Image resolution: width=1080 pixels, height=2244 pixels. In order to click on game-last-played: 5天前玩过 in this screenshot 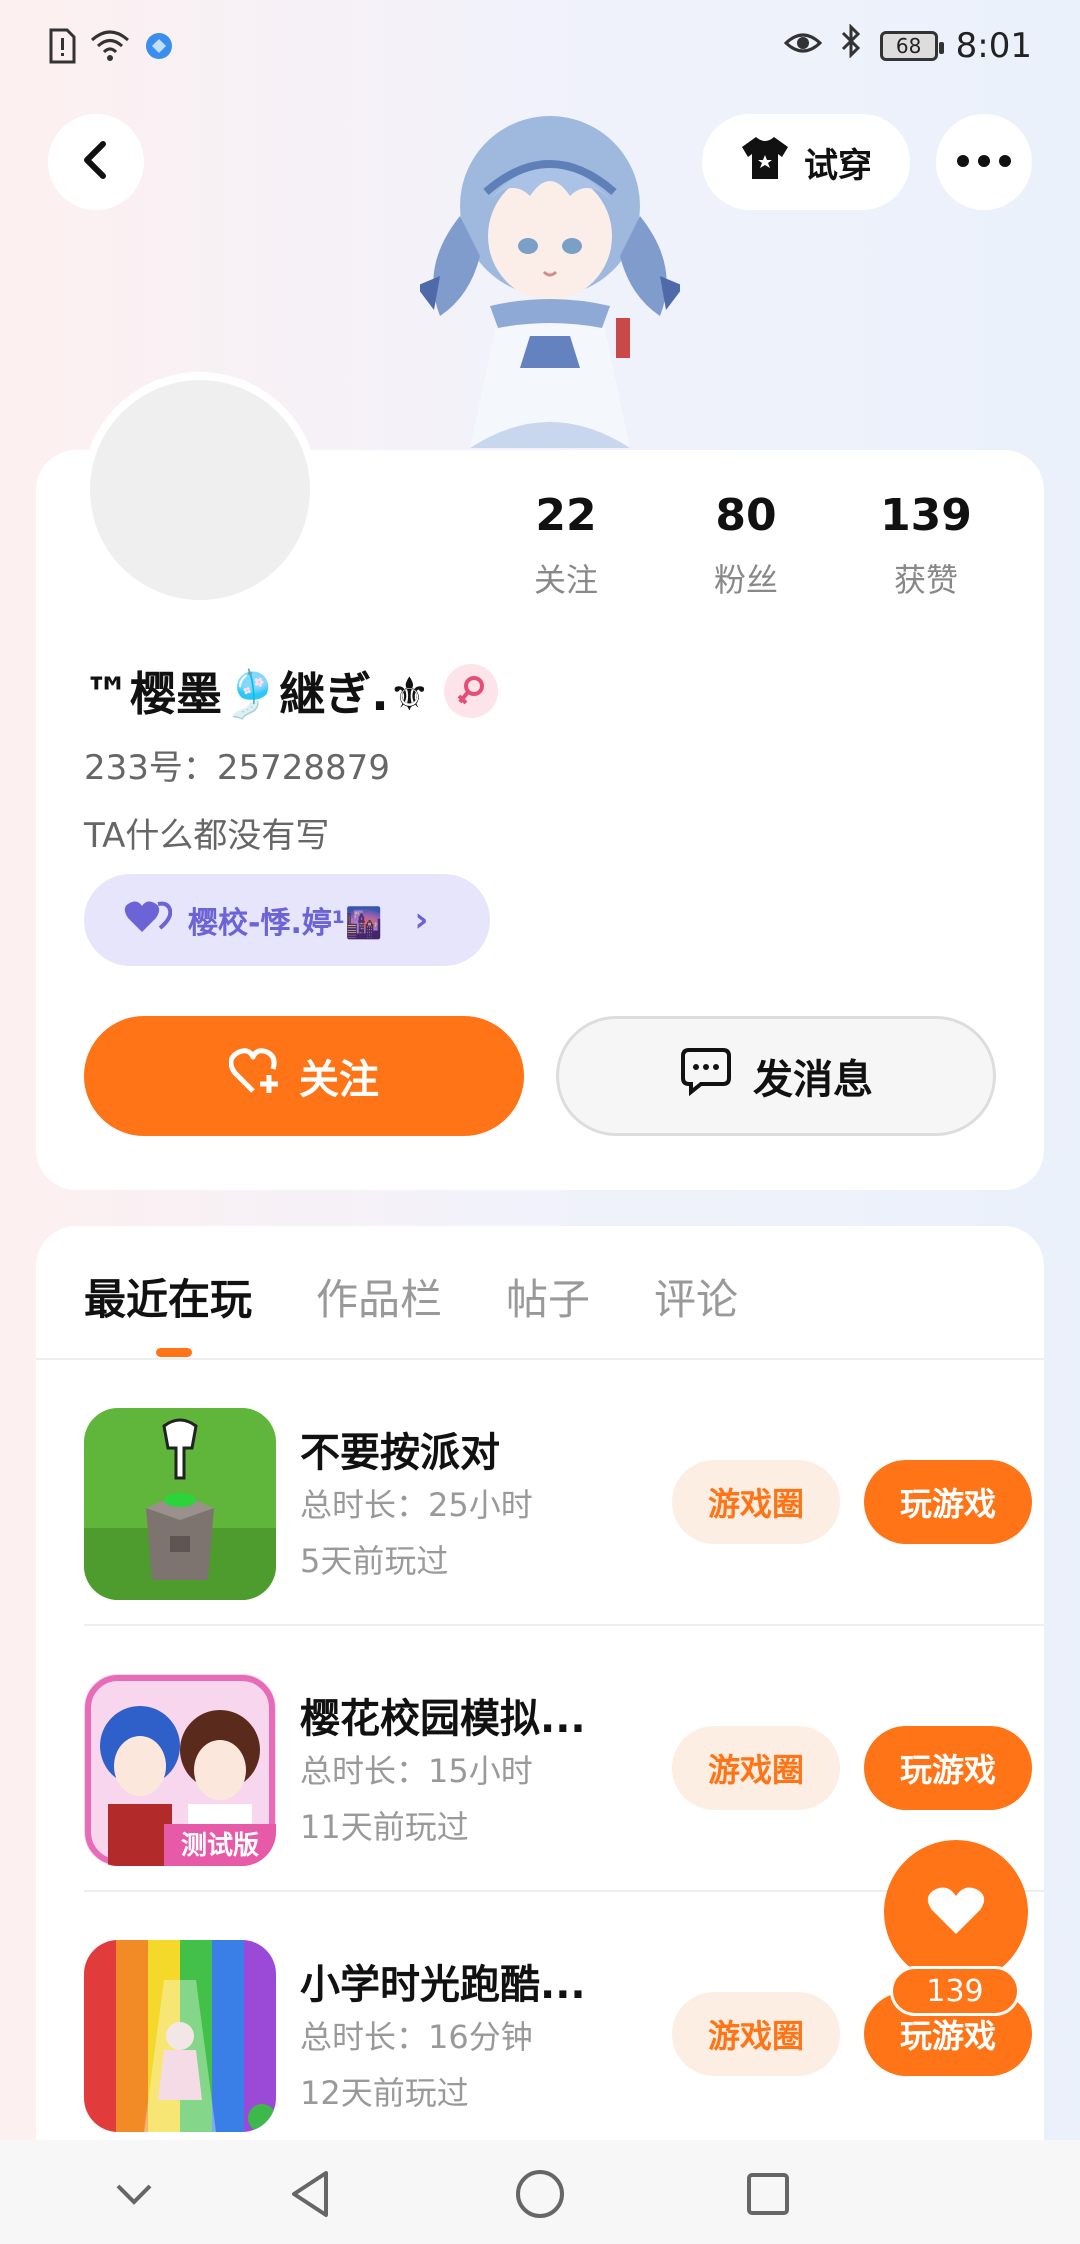, I will do `click(374, 1561)`.